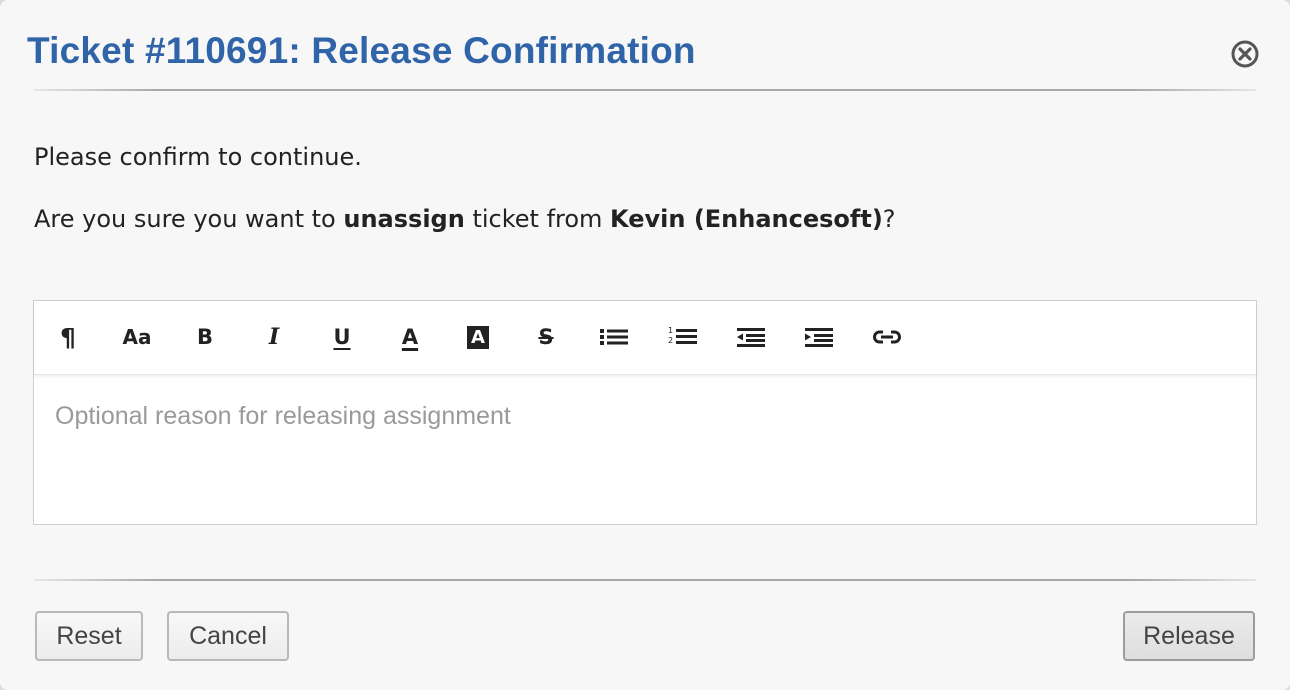  Describe the element at coordinates (645, 90) in the screenshot. I see `header-divider` at that location.